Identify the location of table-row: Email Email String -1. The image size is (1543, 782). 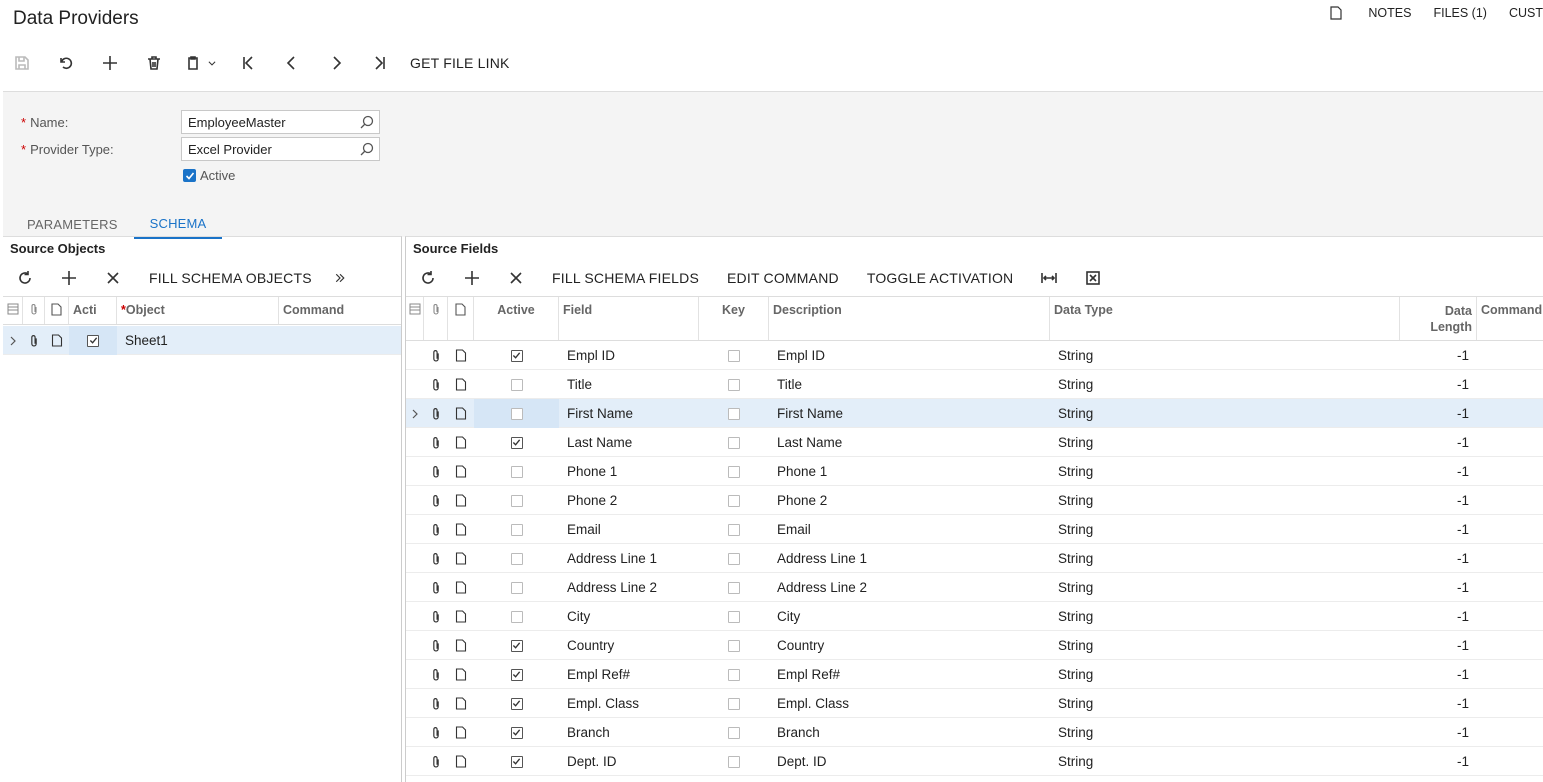
(974, 529).